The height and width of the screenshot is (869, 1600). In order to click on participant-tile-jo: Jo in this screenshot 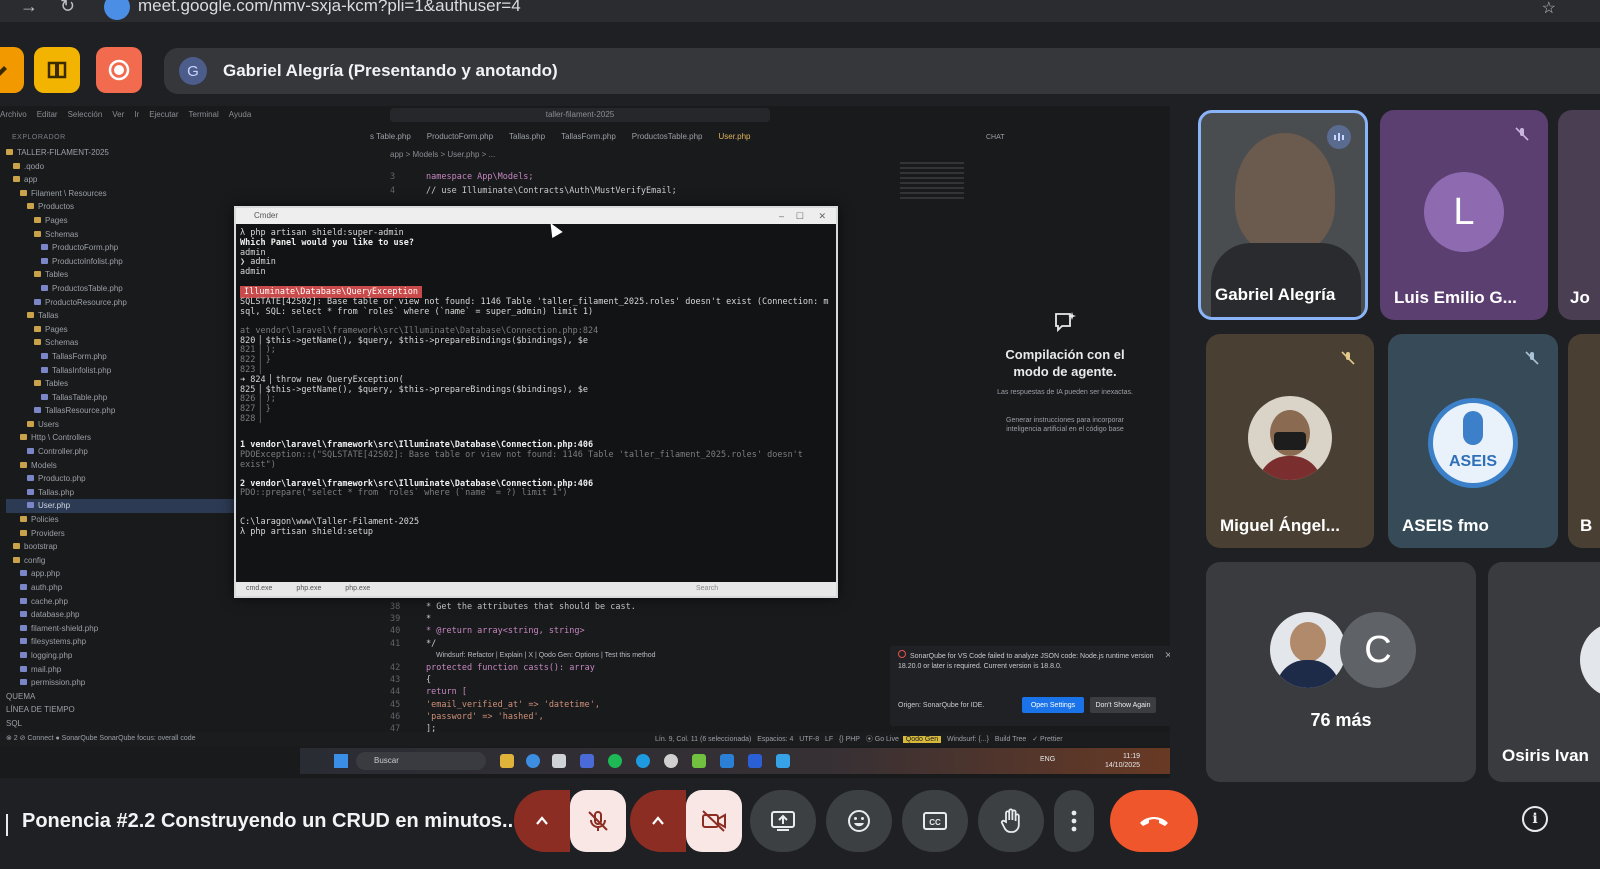, I will do `click(1579, 215)`.